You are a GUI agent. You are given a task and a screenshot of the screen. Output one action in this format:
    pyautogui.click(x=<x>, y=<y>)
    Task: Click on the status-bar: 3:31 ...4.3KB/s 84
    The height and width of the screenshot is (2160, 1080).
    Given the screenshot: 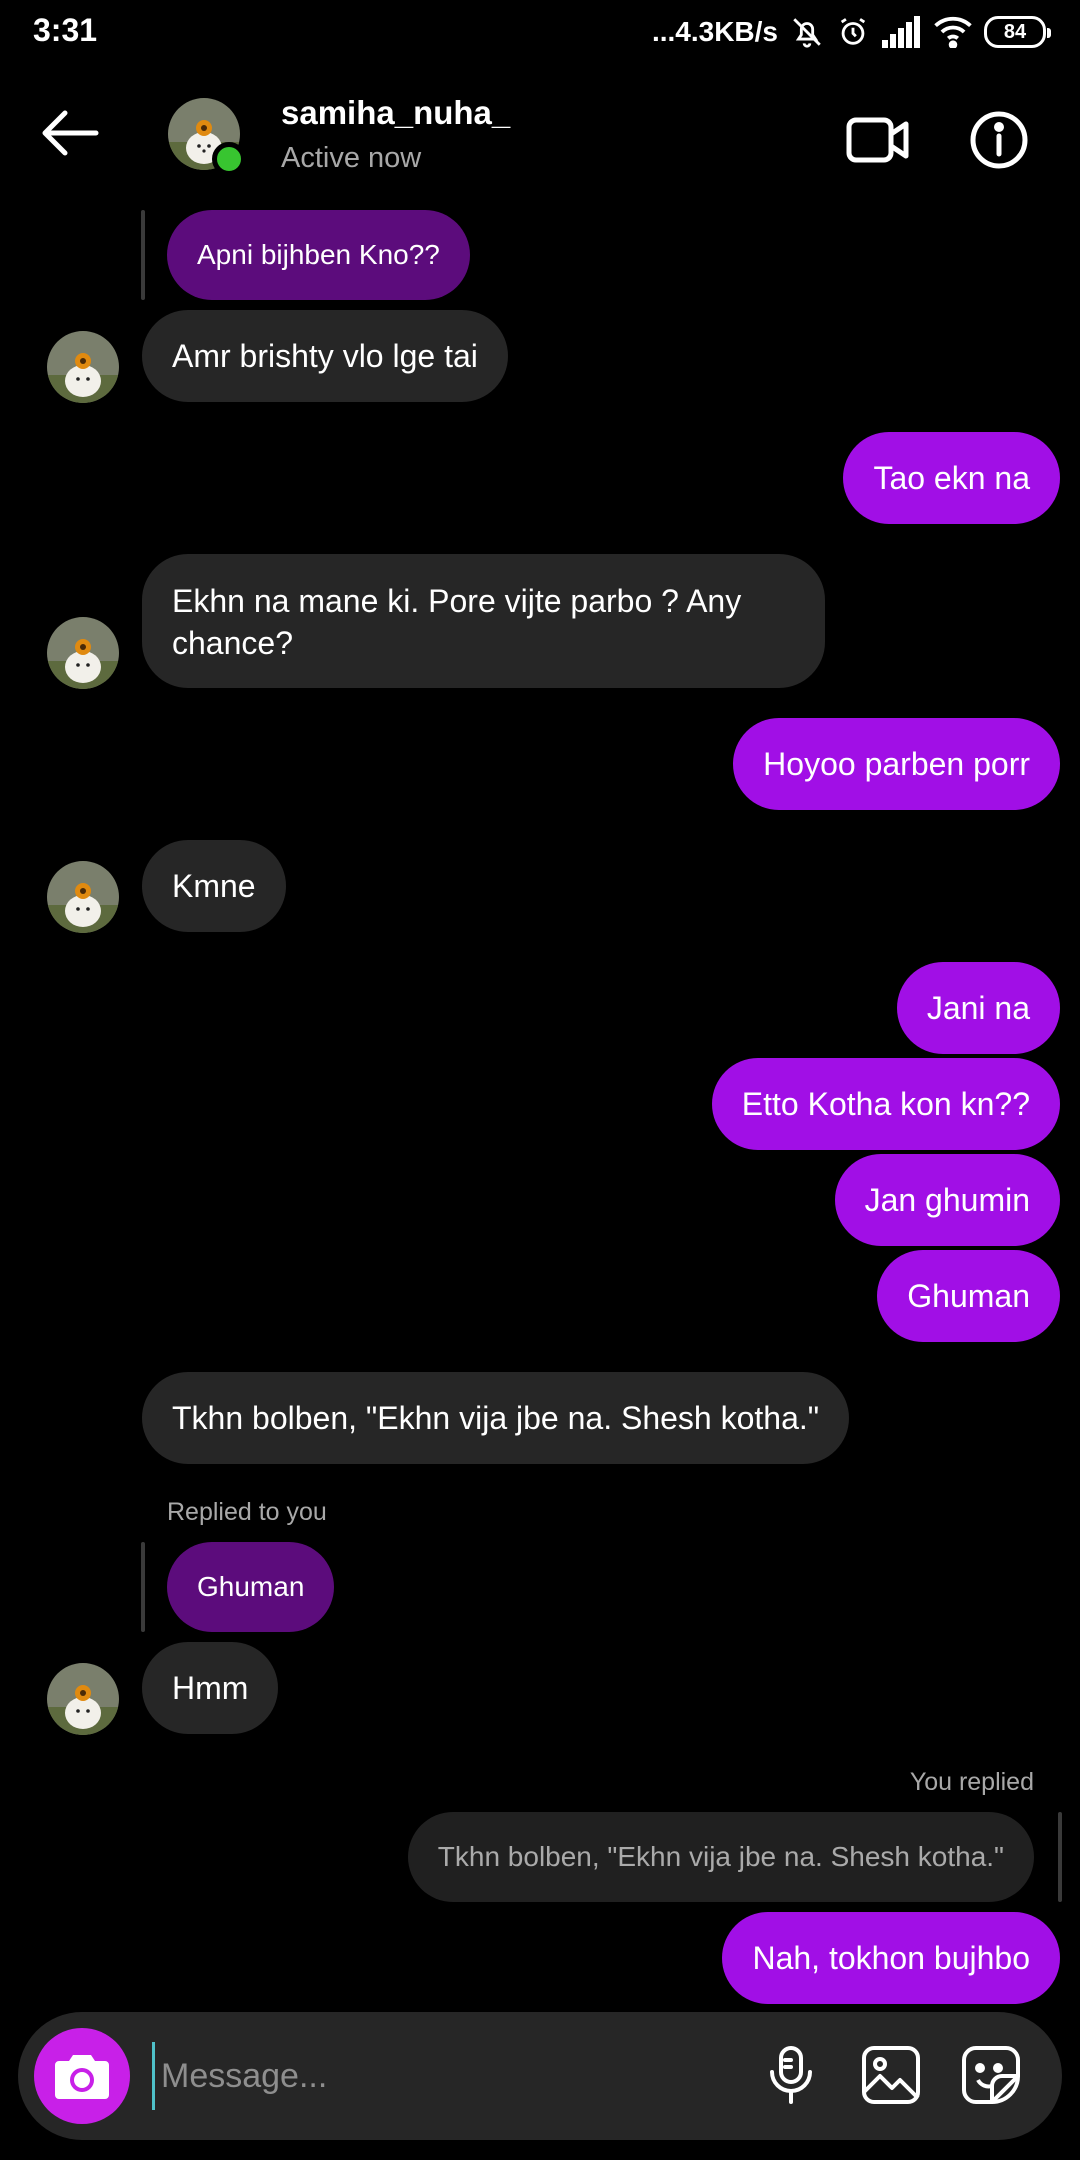 What is the action you would take?
    pyautogui.click(x=540, y=31)
    